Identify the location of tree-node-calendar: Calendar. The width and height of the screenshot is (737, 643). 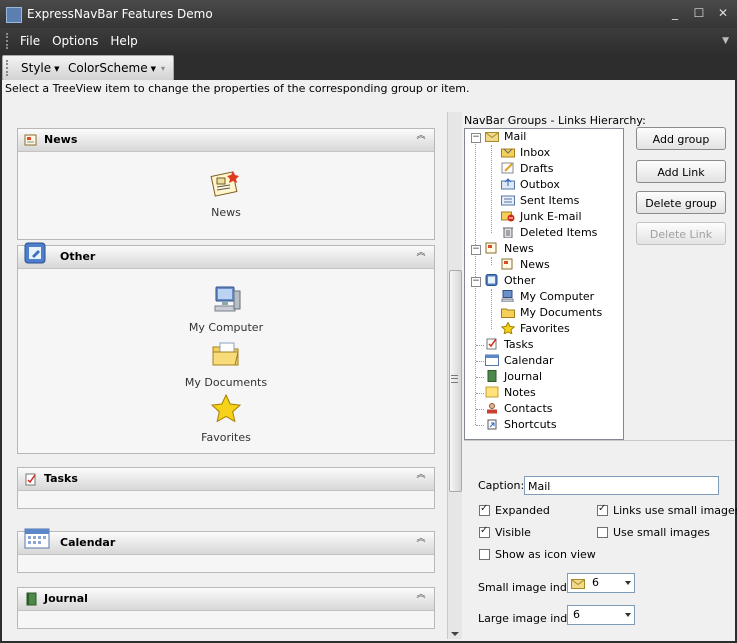
(519, 361).